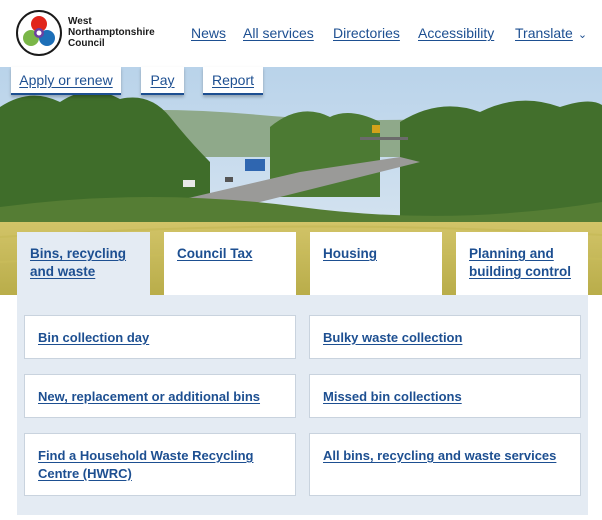 This screenshot has width=602, height=520. What do you see at coordinates (366, 33) in the screenshot?
I see `nav-directories: Directories` at bounding box center [366, 33].